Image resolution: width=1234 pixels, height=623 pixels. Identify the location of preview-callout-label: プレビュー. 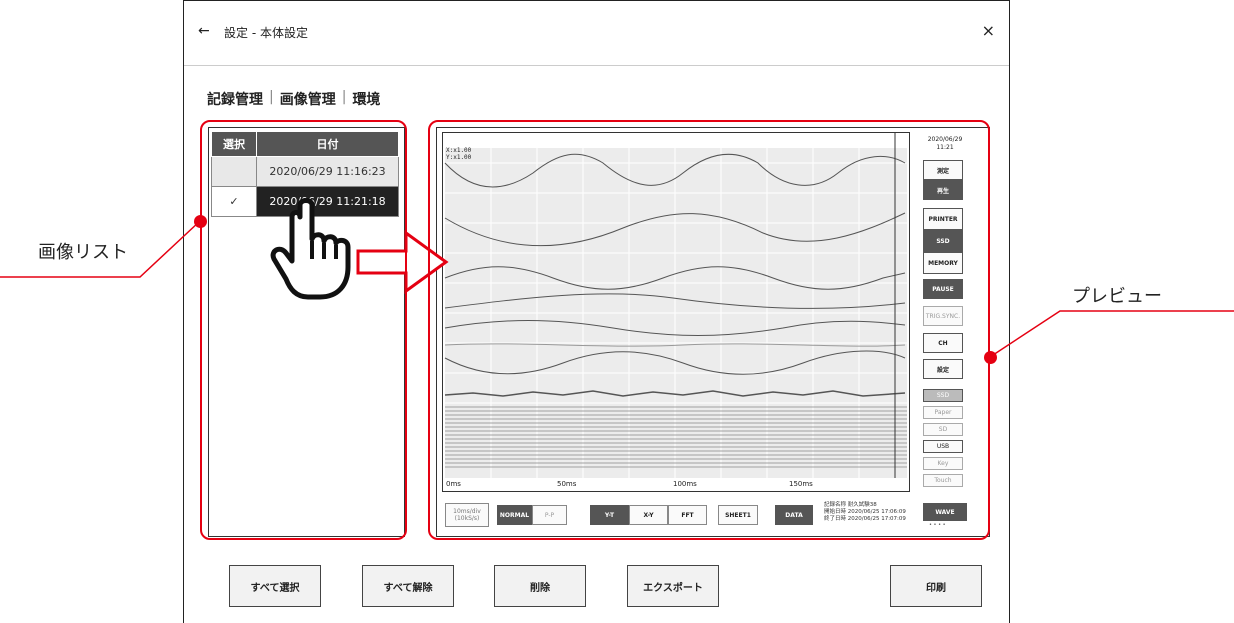
(1117, 296).